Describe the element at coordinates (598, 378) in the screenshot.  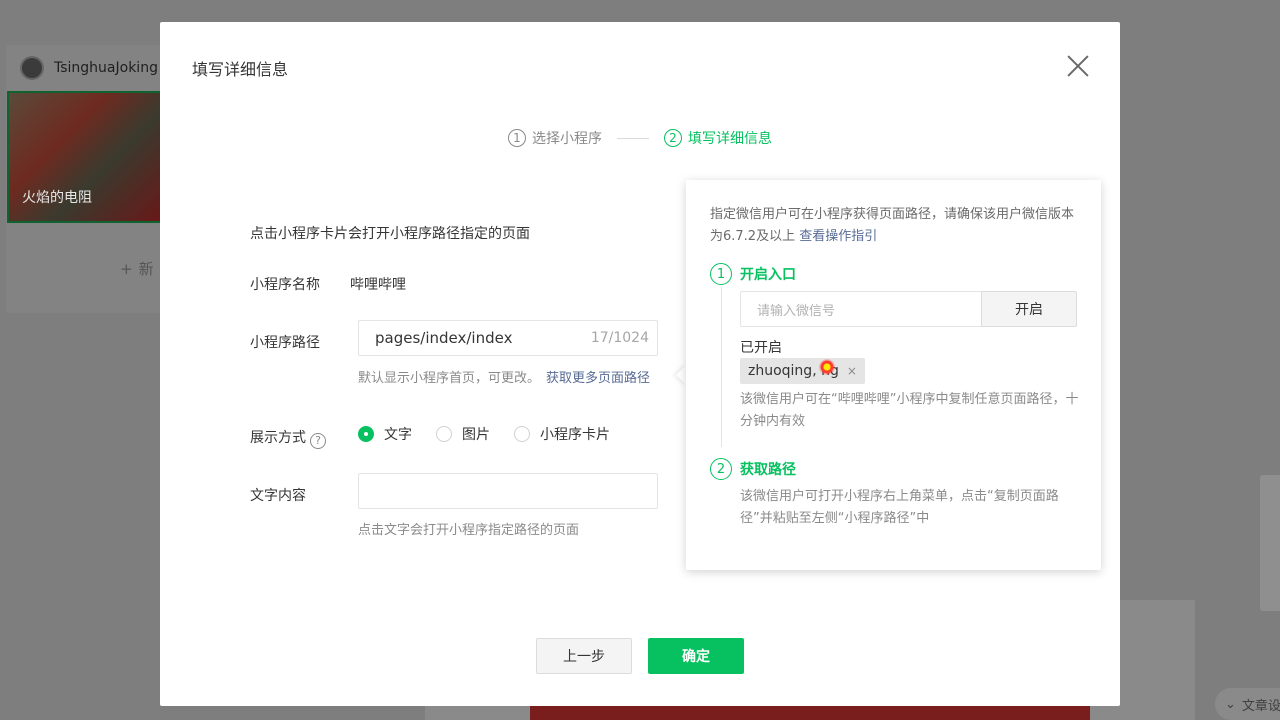
I see `get-more-paths-link: 获取更多页面路径` at that location.